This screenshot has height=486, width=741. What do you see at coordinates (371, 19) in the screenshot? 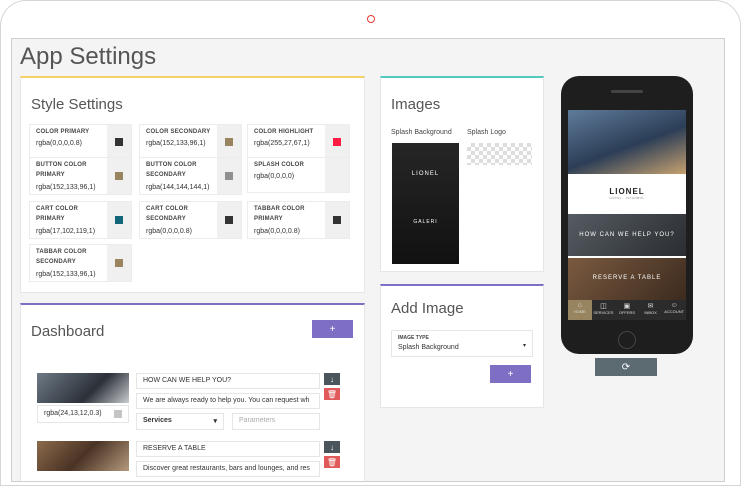
I see `camera-dot` at bounding box center [371, 19].